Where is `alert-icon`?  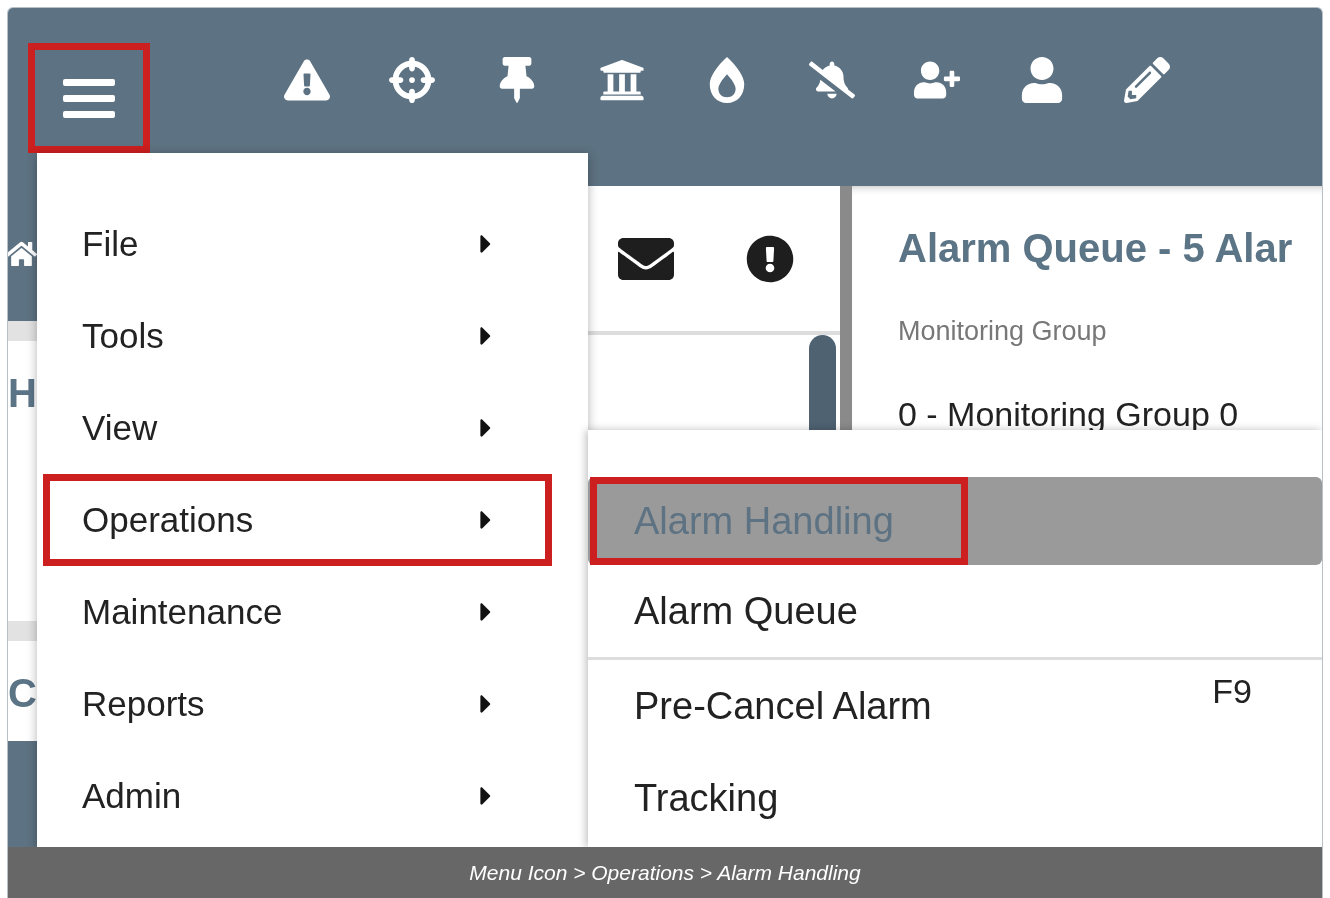
alert-icon is located at coordinates (770, 258).